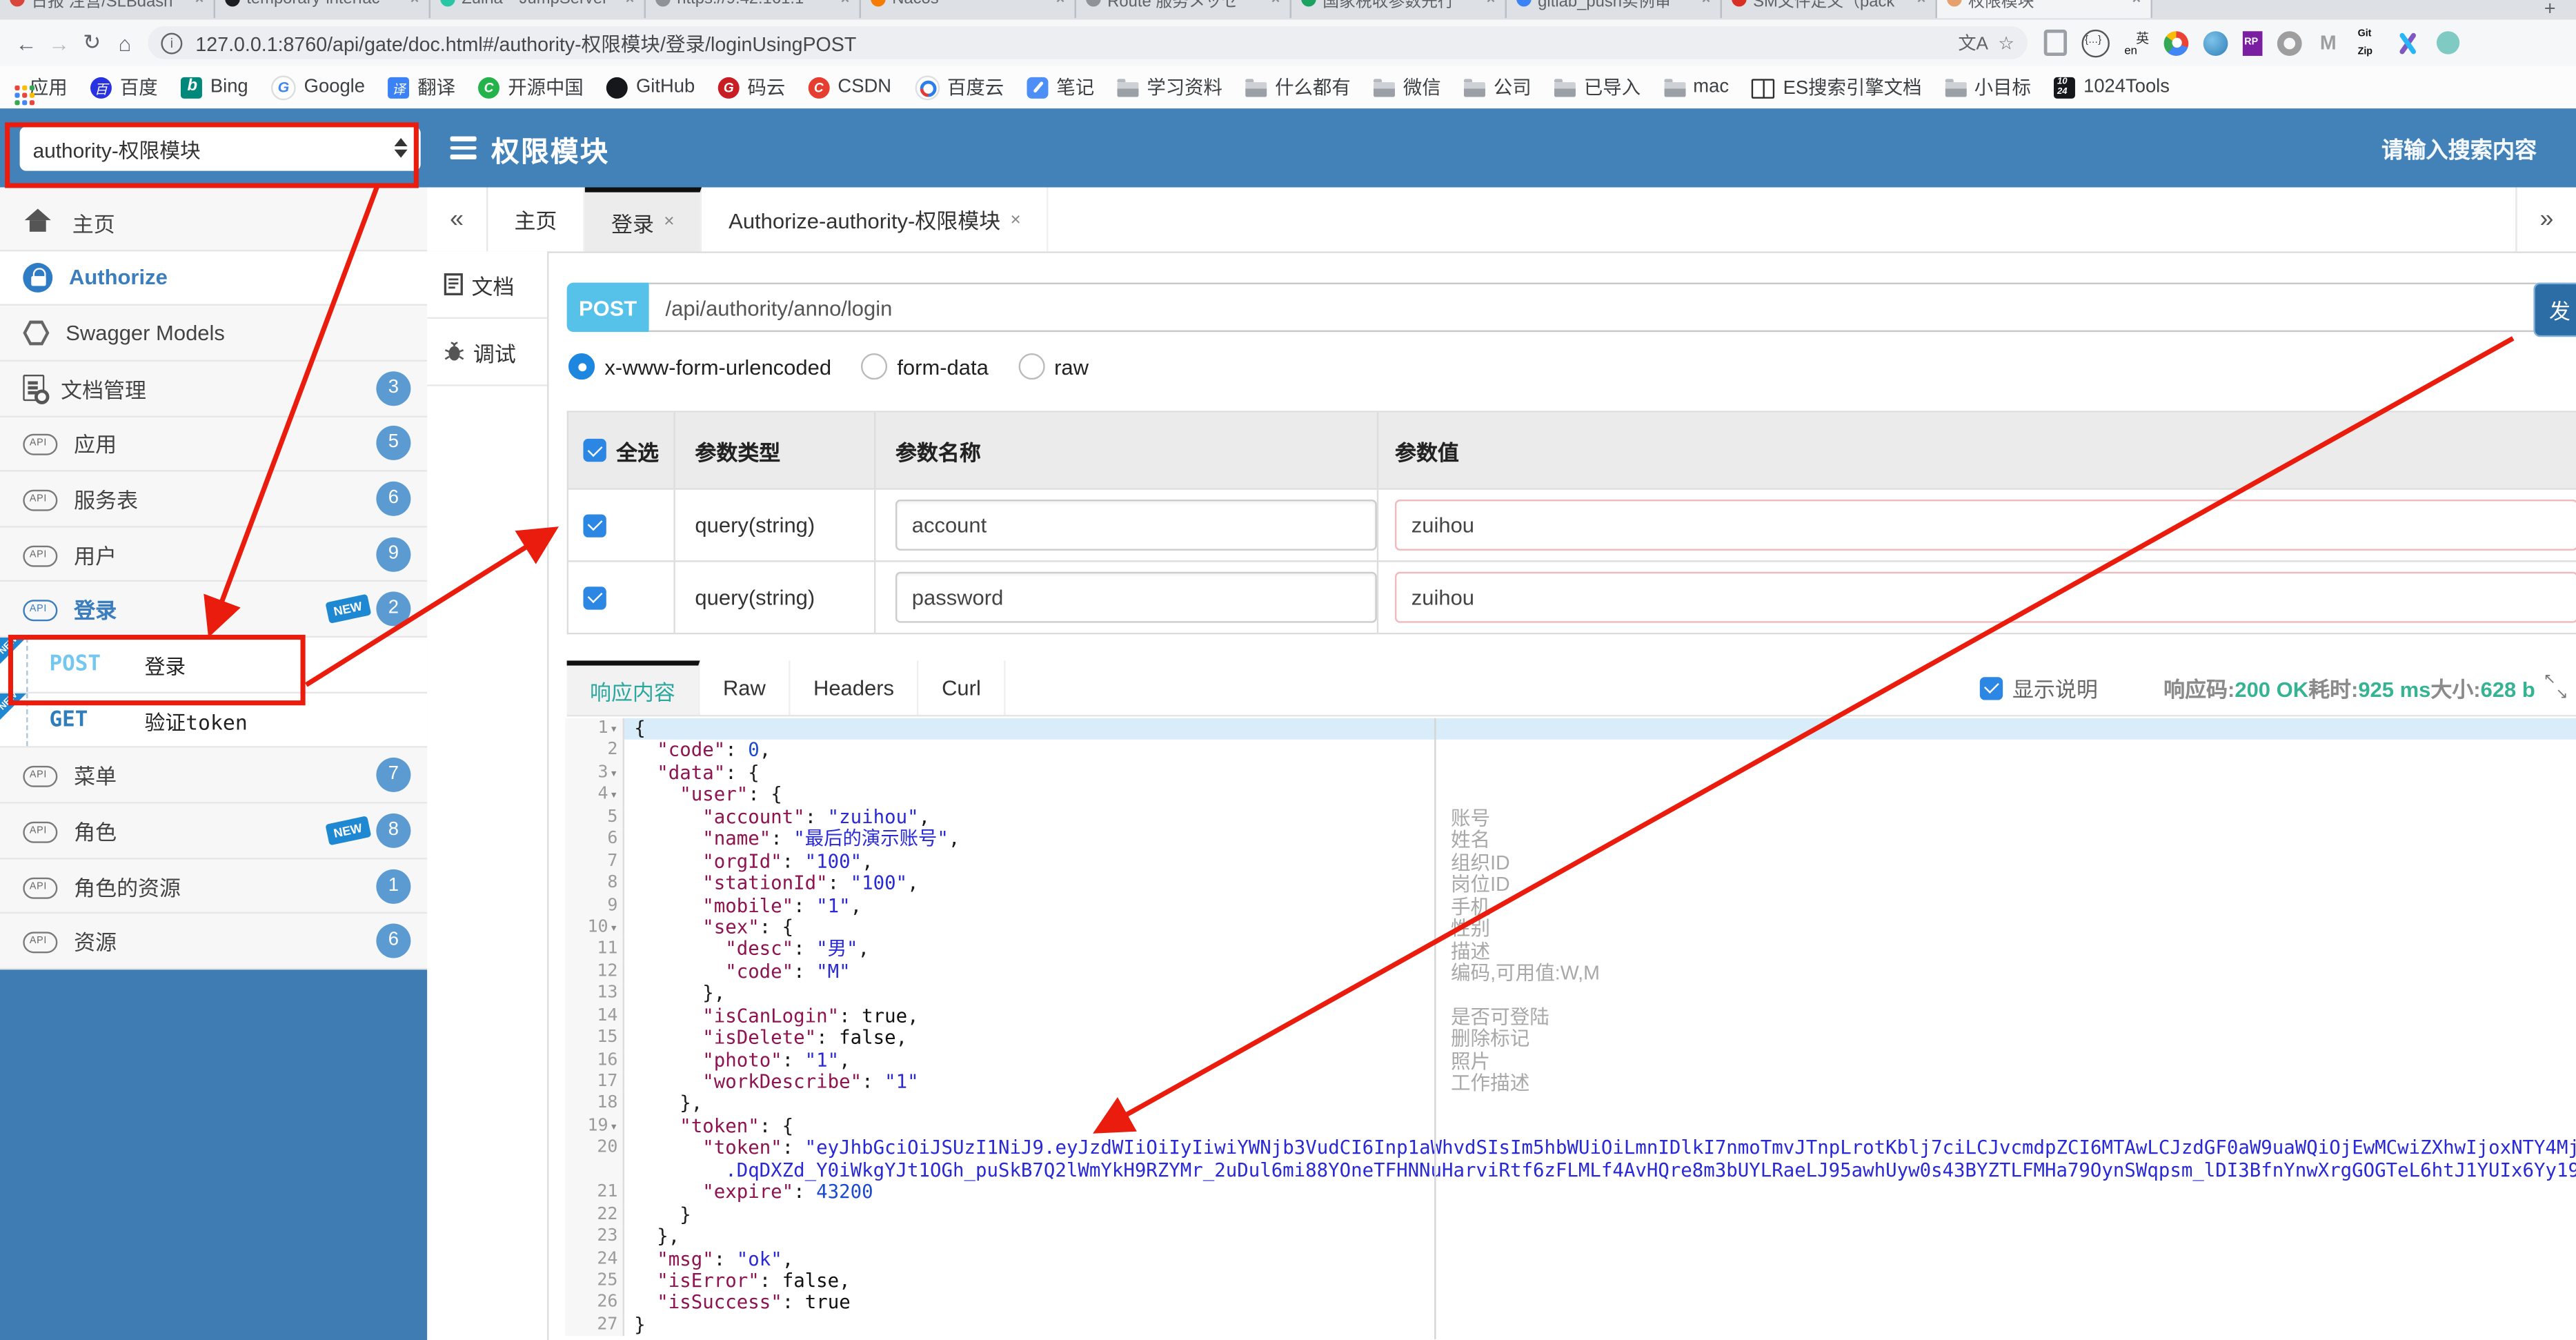 The height and width of the screenshot is (1340, 2576). Describe the element at coordinates (531, 87) in the screenshot. I see `bookmark-item: 开源中国` at that location.